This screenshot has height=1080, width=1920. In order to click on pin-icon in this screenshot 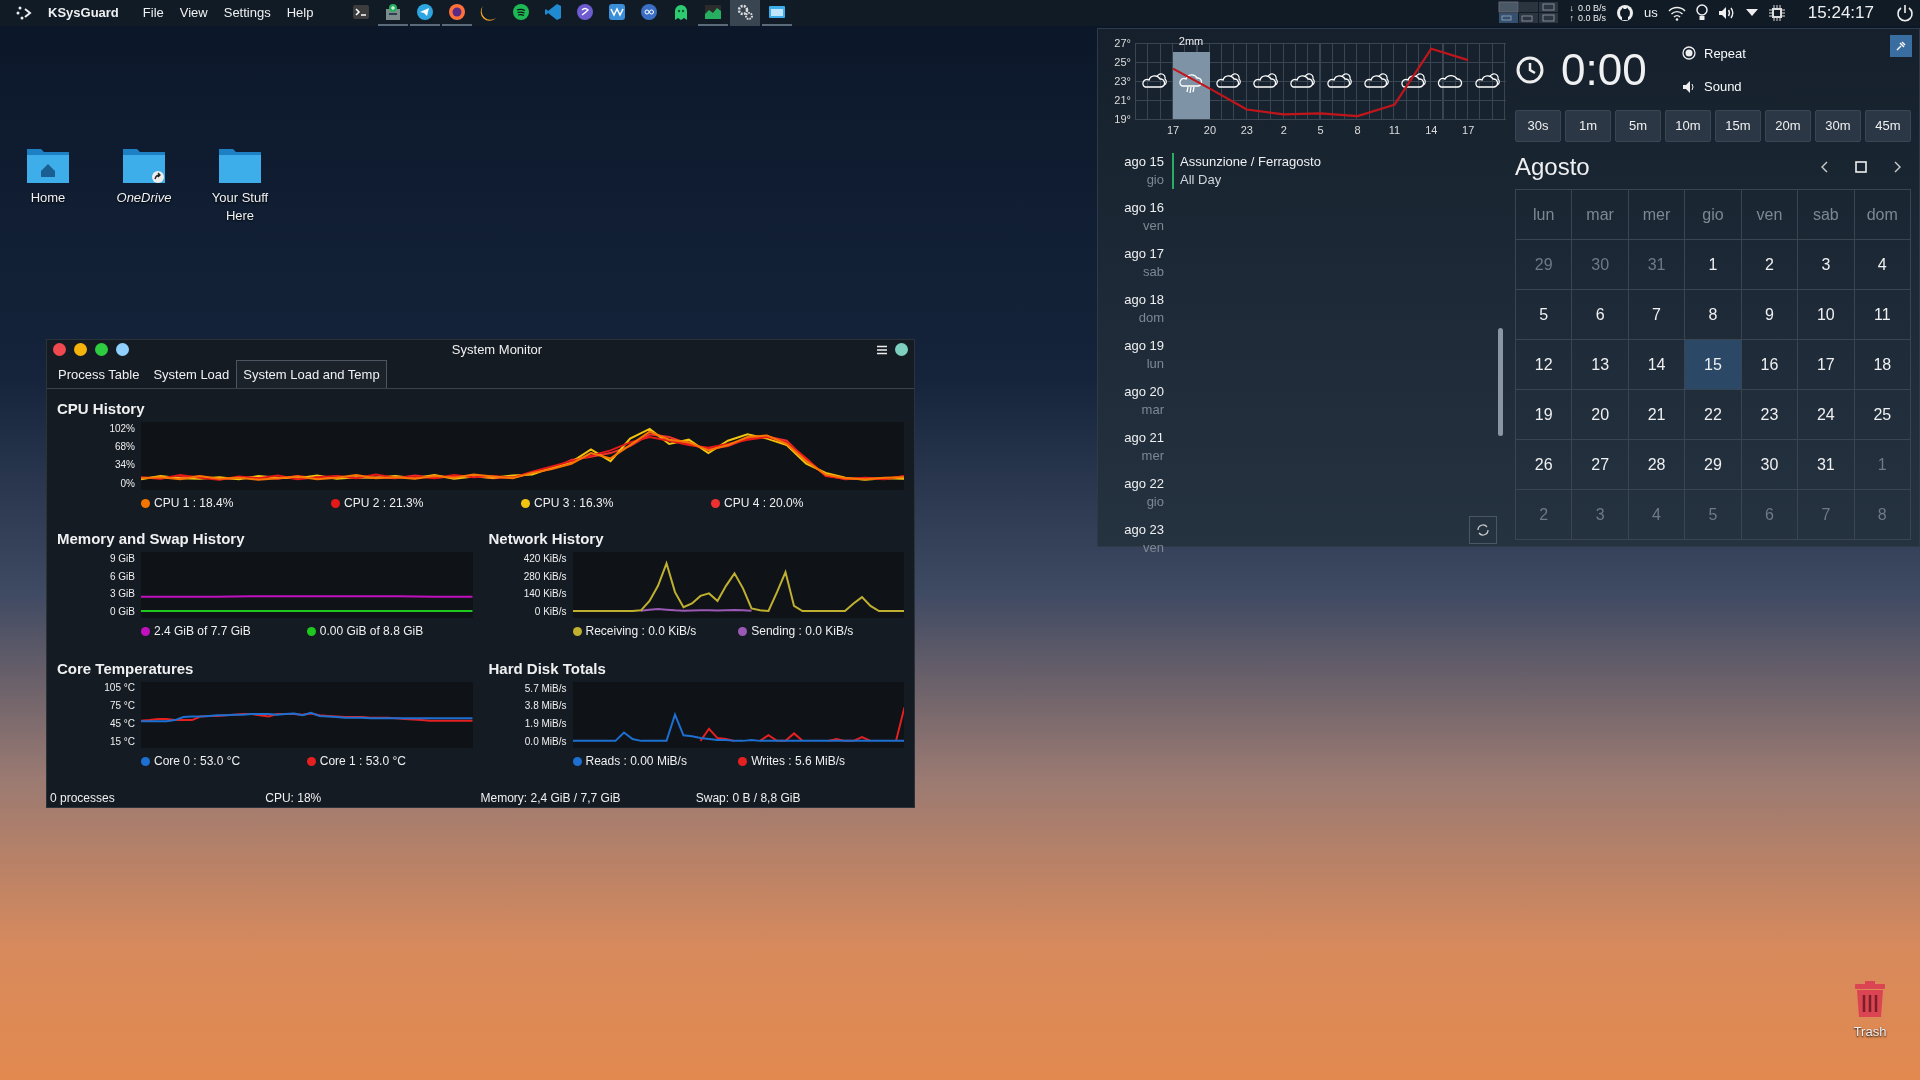, I will do `click(1901, 46)`.